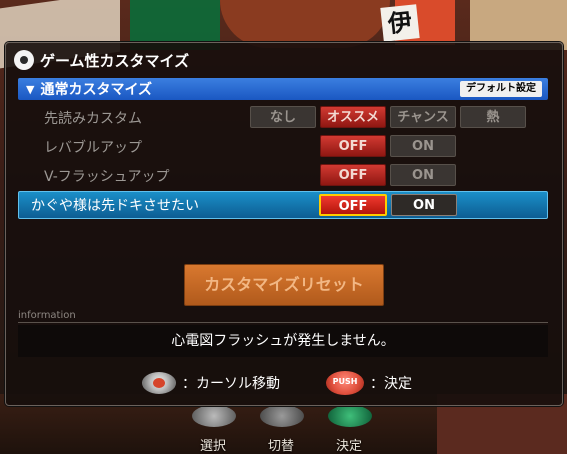  I want to click on help-cursor: ：カーソル移動, so click(211, 383).